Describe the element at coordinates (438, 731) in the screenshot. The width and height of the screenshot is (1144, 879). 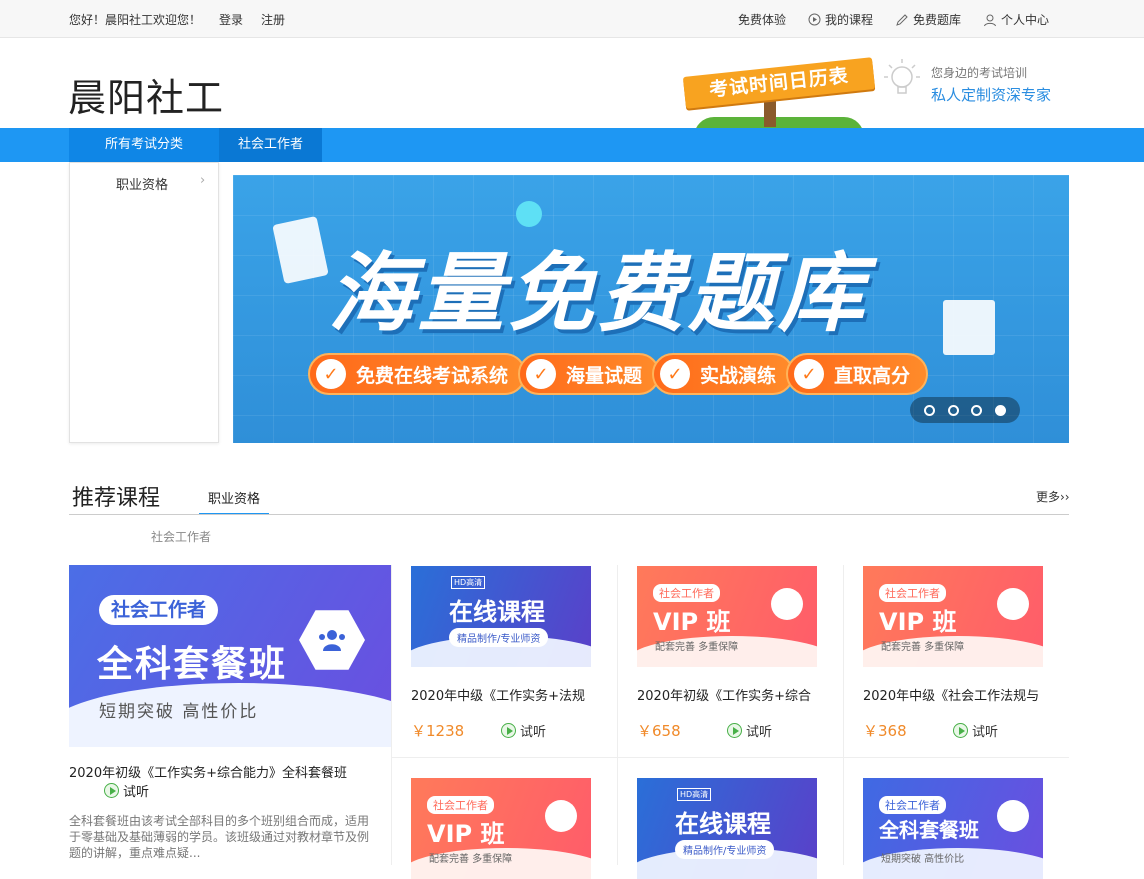
I see `course-price: ￥1238` at that location.